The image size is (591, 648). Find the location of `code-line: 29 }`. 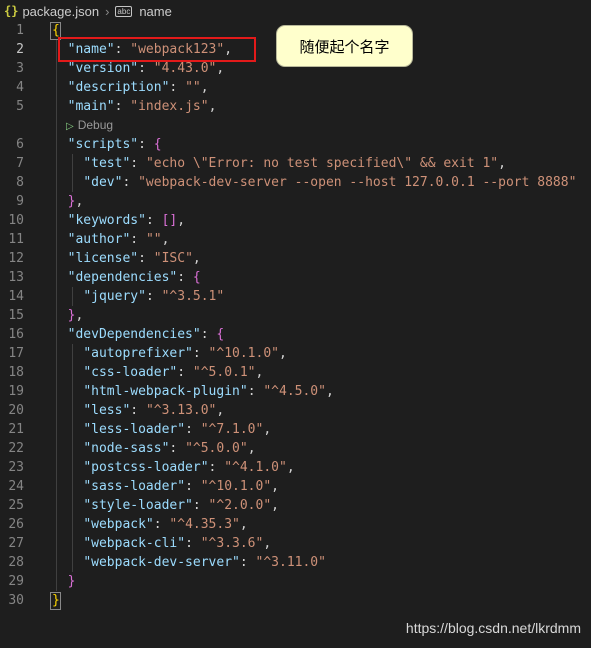

code-line: 29 } is located at coordinates (295, 581).